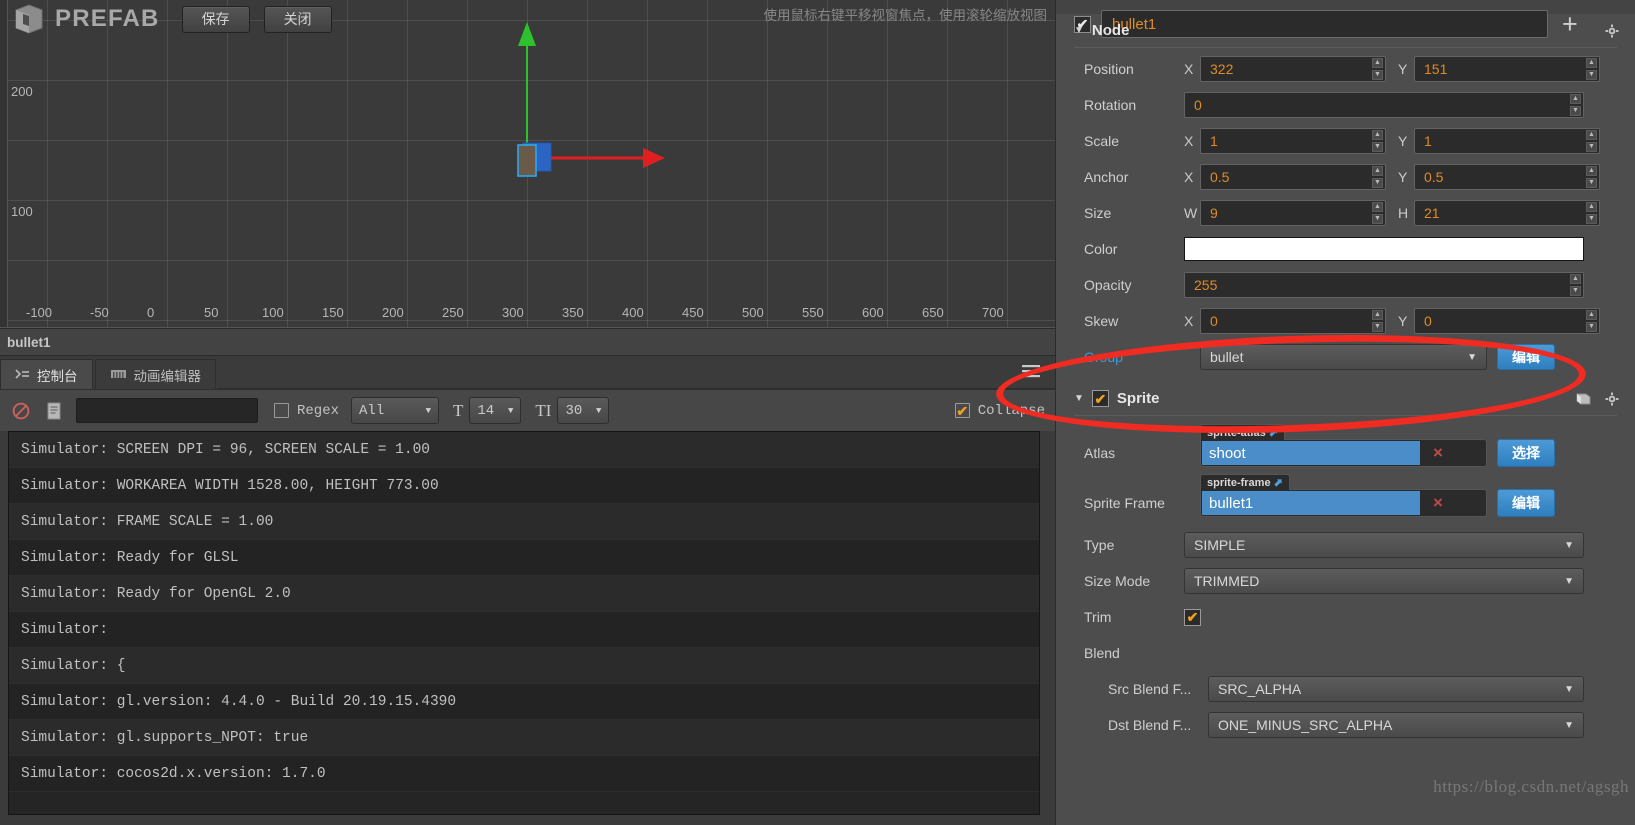 Image resolution: width=1635 pixels, height=825 pixels. I want to click on size-h-axis-label: H, so click(1403, 213).